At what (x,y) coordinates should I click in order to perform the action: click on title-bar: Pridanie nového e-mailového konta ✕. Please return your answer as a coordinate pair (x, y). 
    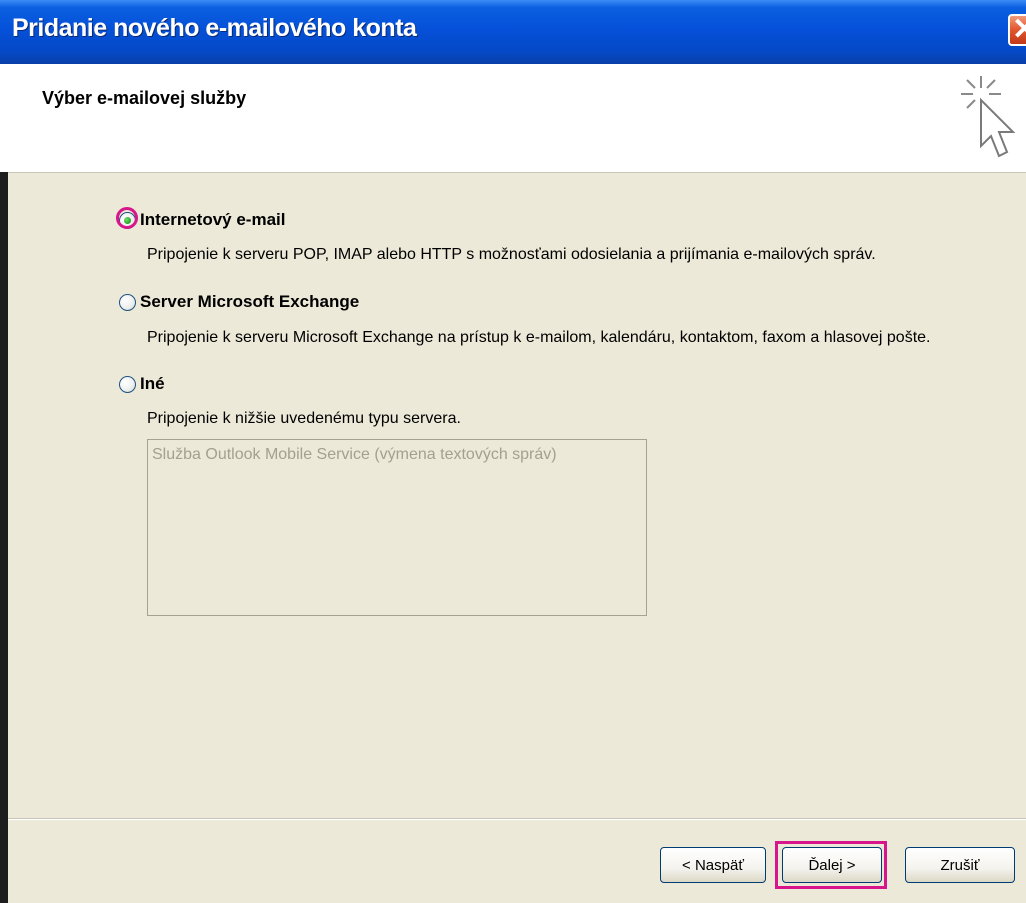
    Looking at the image, I should click on (513, 32).